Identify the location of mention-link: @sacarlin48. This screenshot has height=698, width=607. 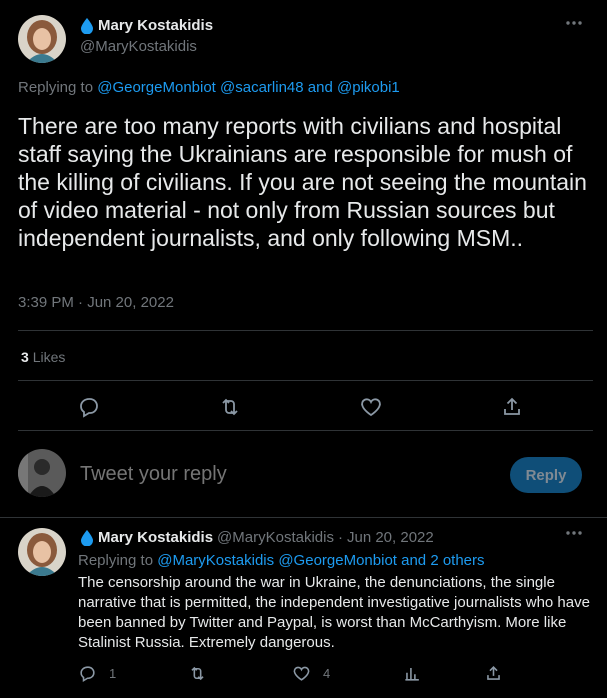
(262, 87).